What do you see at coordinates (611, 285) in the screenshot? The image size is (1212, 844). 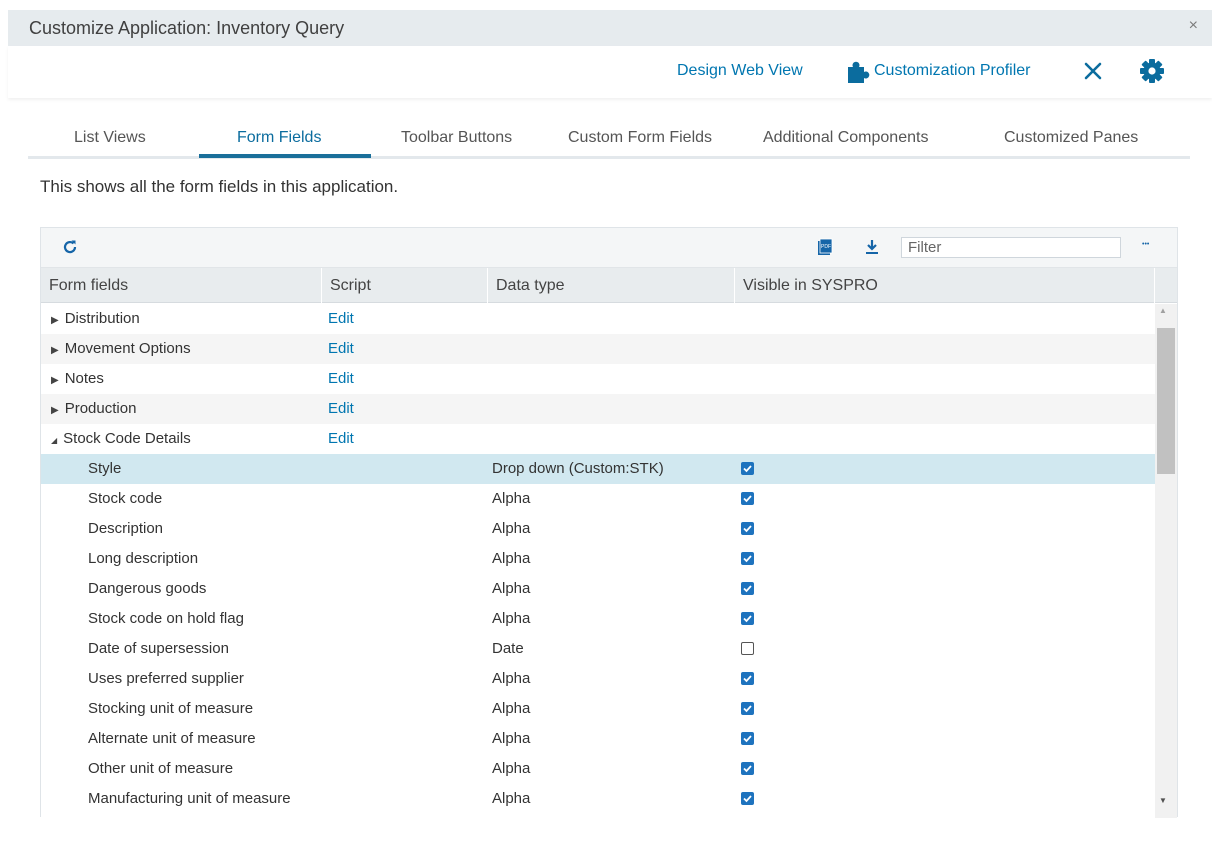 I see `column-header-data-type: Data type` at bounding box center [611, 285].